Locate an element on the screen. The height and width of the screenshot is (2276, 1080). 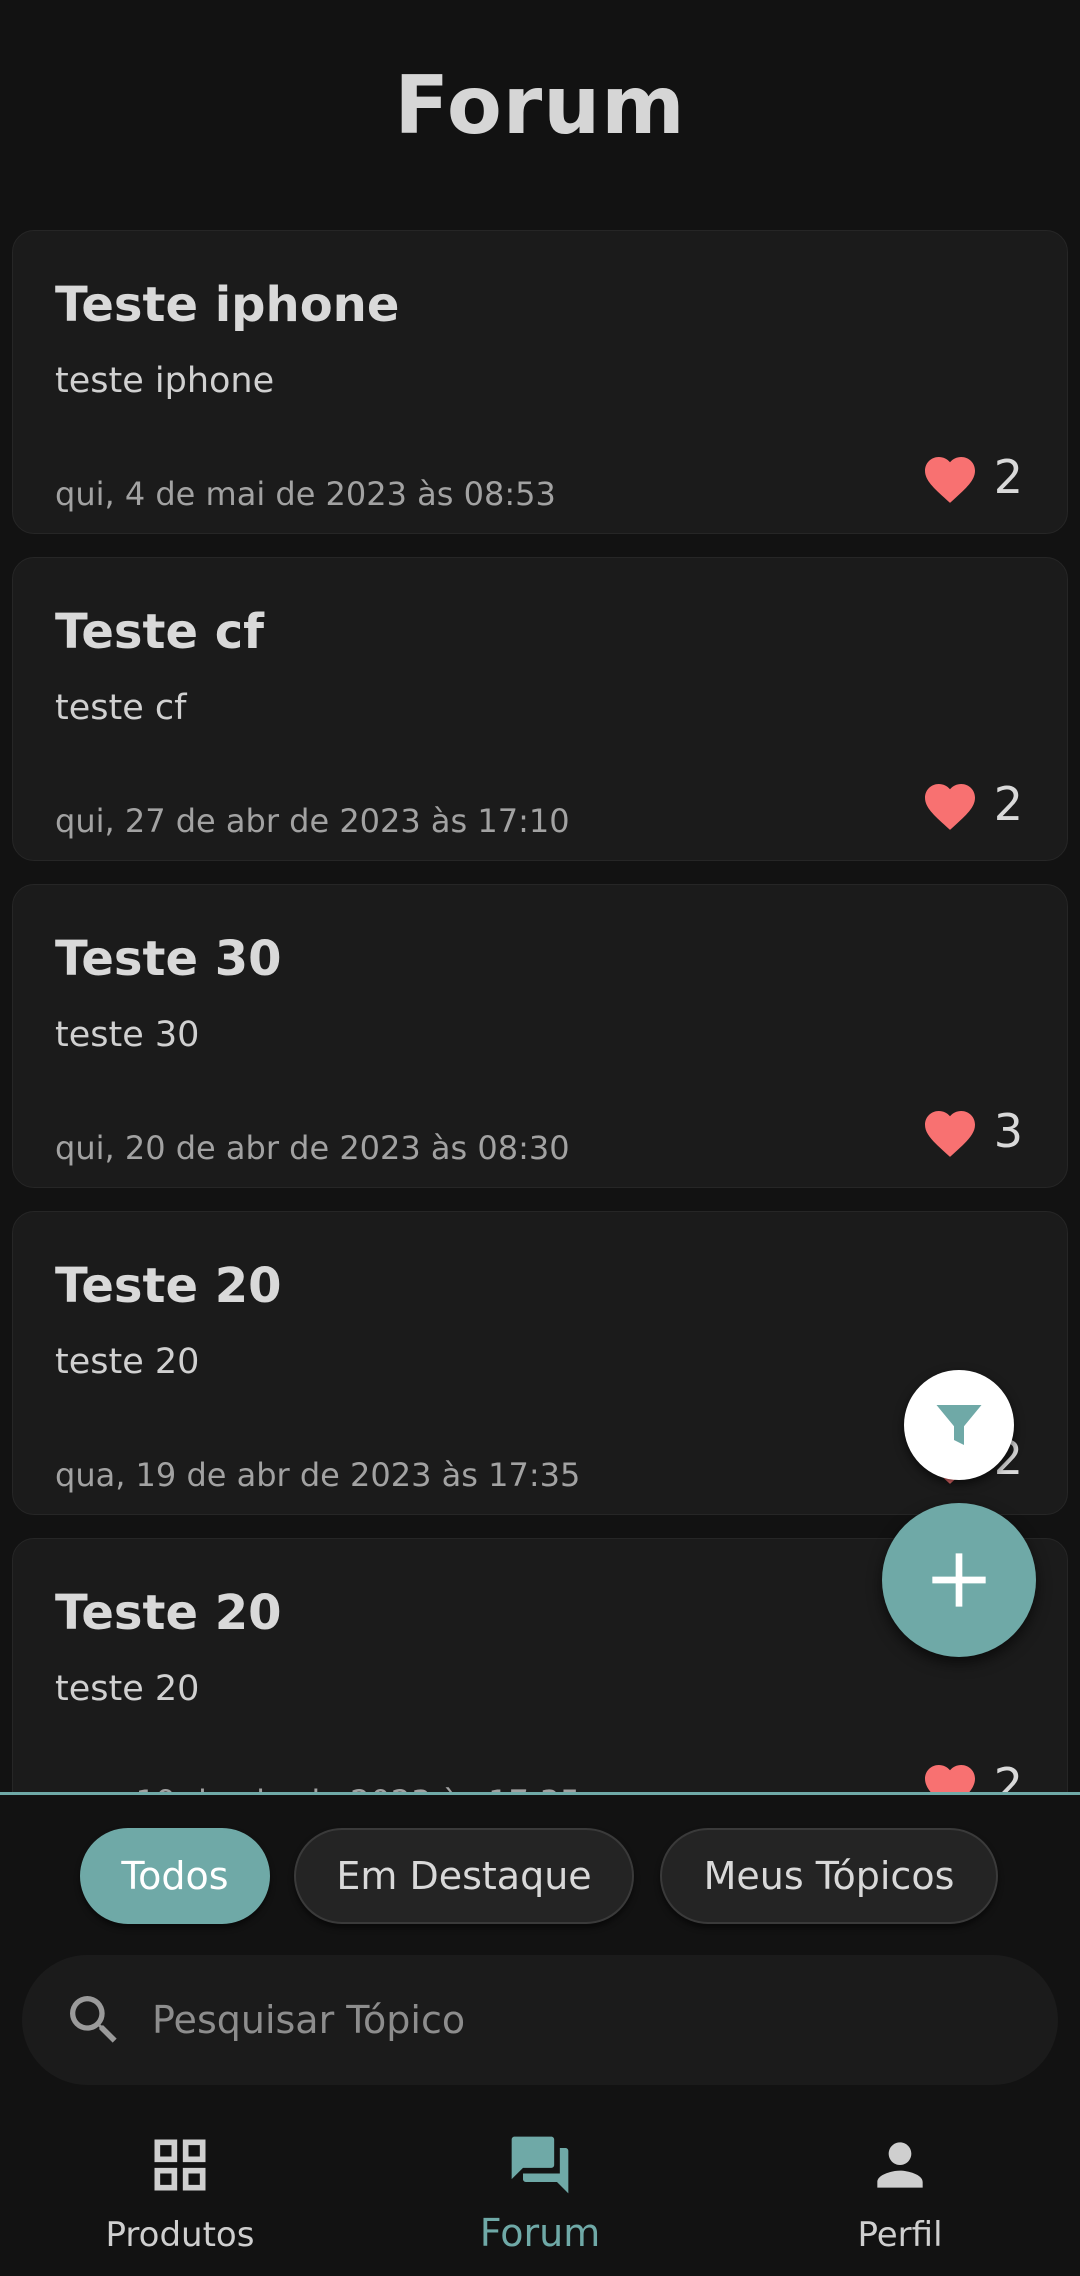
filter-chips: Todos Em Destaque Meus Tópicos is located at coordinates (540, 1876).